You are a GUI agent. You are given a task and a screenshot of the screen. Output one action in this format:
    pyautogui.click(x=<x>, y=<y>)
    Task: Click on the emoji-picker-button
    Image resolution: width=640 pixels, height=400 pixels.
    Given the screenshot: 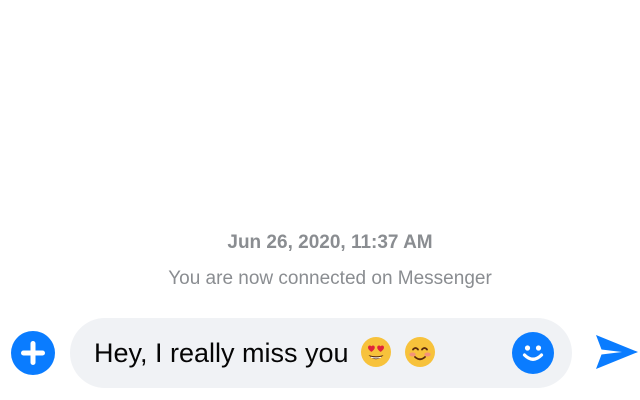 What is the action you would take?
    pyautogui.click(x=533, y=353)
    